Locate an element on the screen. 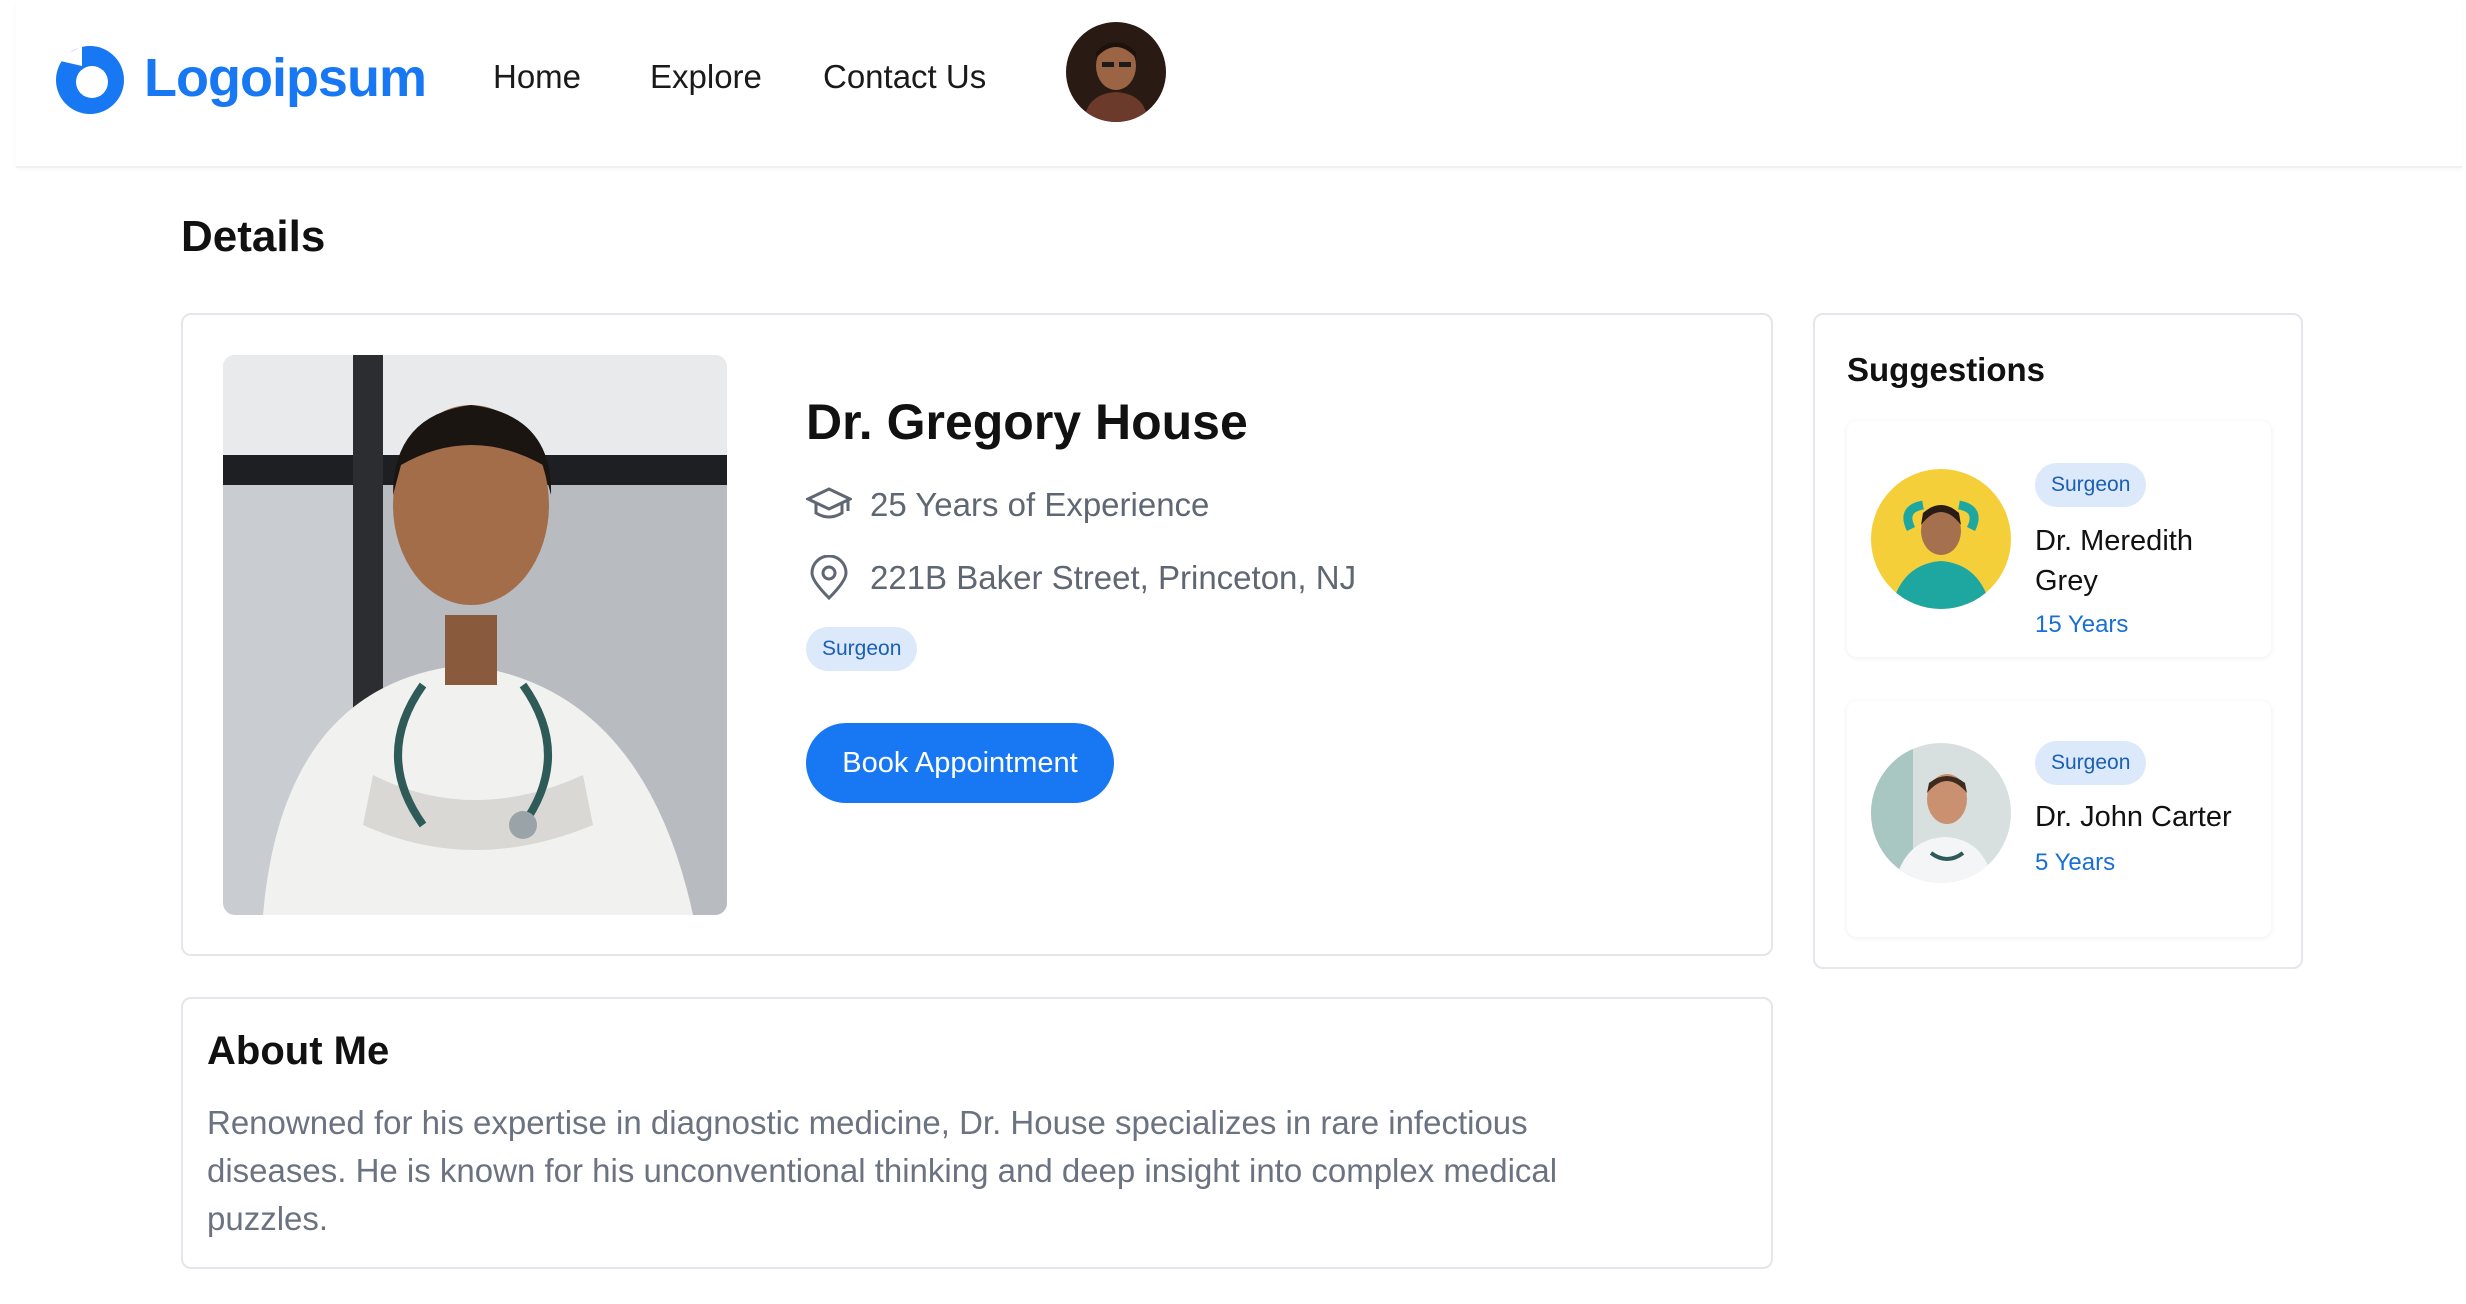 The image size is (2466, 1304). user-avatar-image is located at coordinates (1116, 72).